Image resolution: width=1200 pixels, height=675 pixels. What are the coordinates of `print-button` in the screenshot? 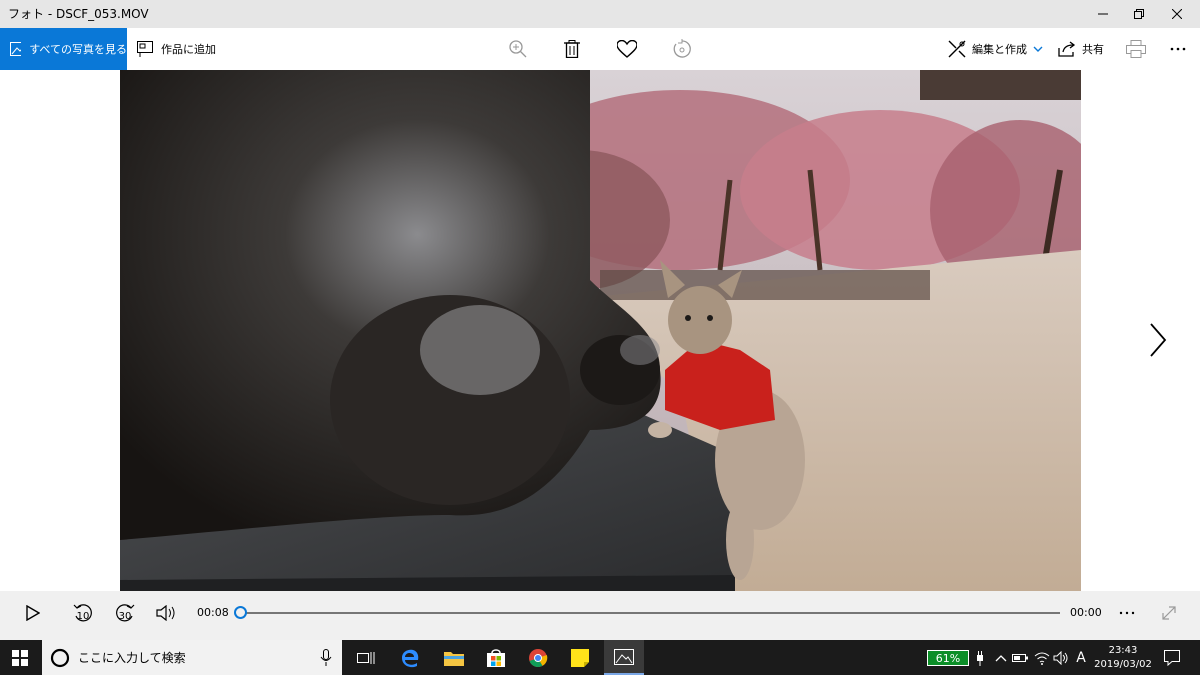 It's located at (1136, 49).